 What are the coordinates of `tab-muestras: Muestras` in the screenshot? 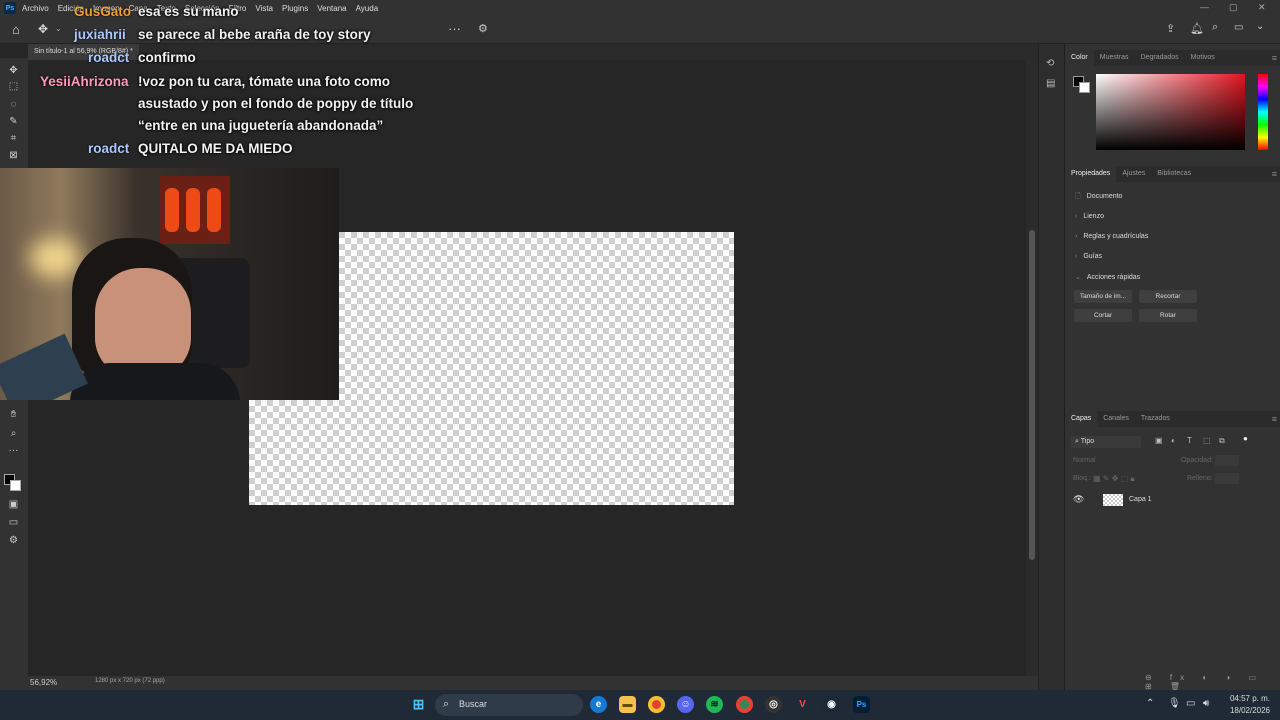 It's located at (1114, 58).